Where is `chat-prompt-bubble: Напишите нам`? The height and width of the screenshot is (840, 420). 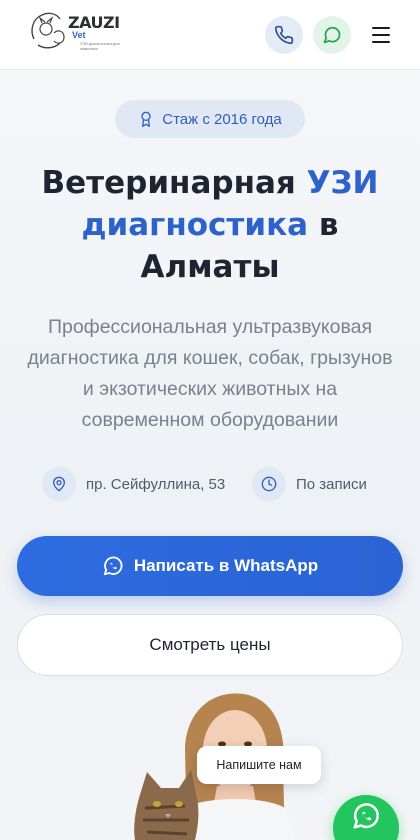 chat-prompt-bubble: Напишите нам is located at coordinates (259, 765).